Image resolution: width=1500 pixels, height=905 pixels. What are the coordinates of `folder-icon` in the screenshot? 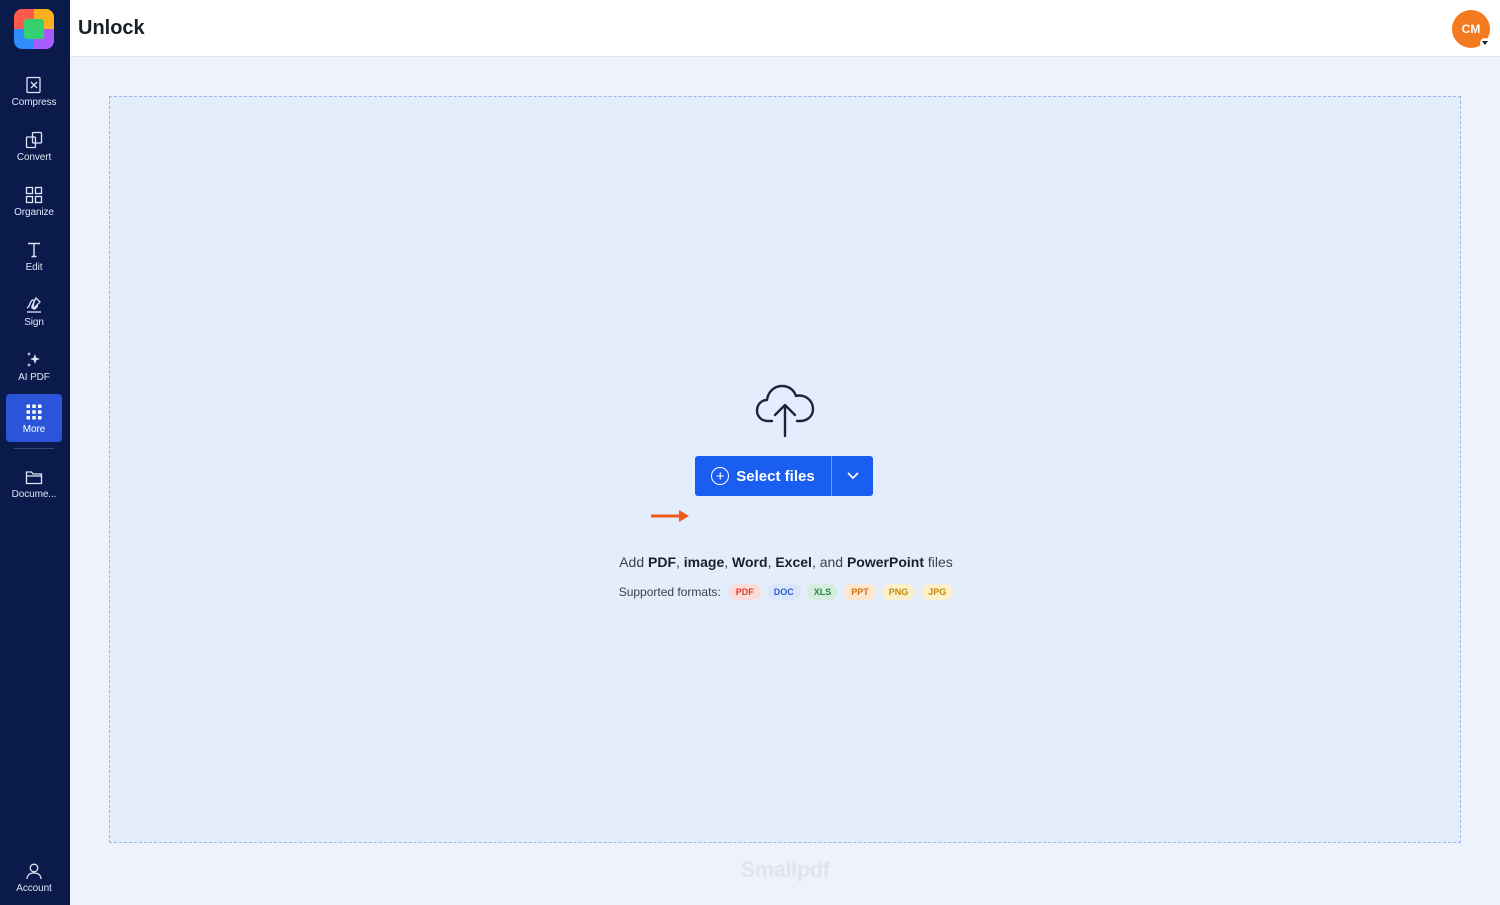 It's located at (34, 477).